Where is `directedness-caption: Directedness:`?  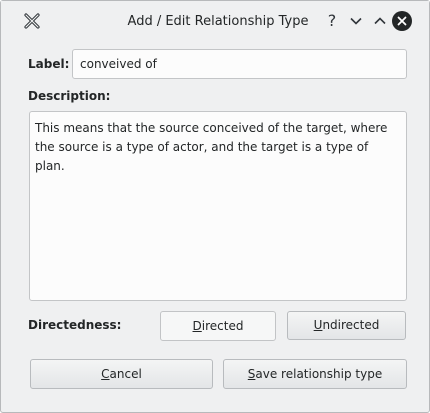 directedness-caption: Directedness: is located at coordinates (75, 325).